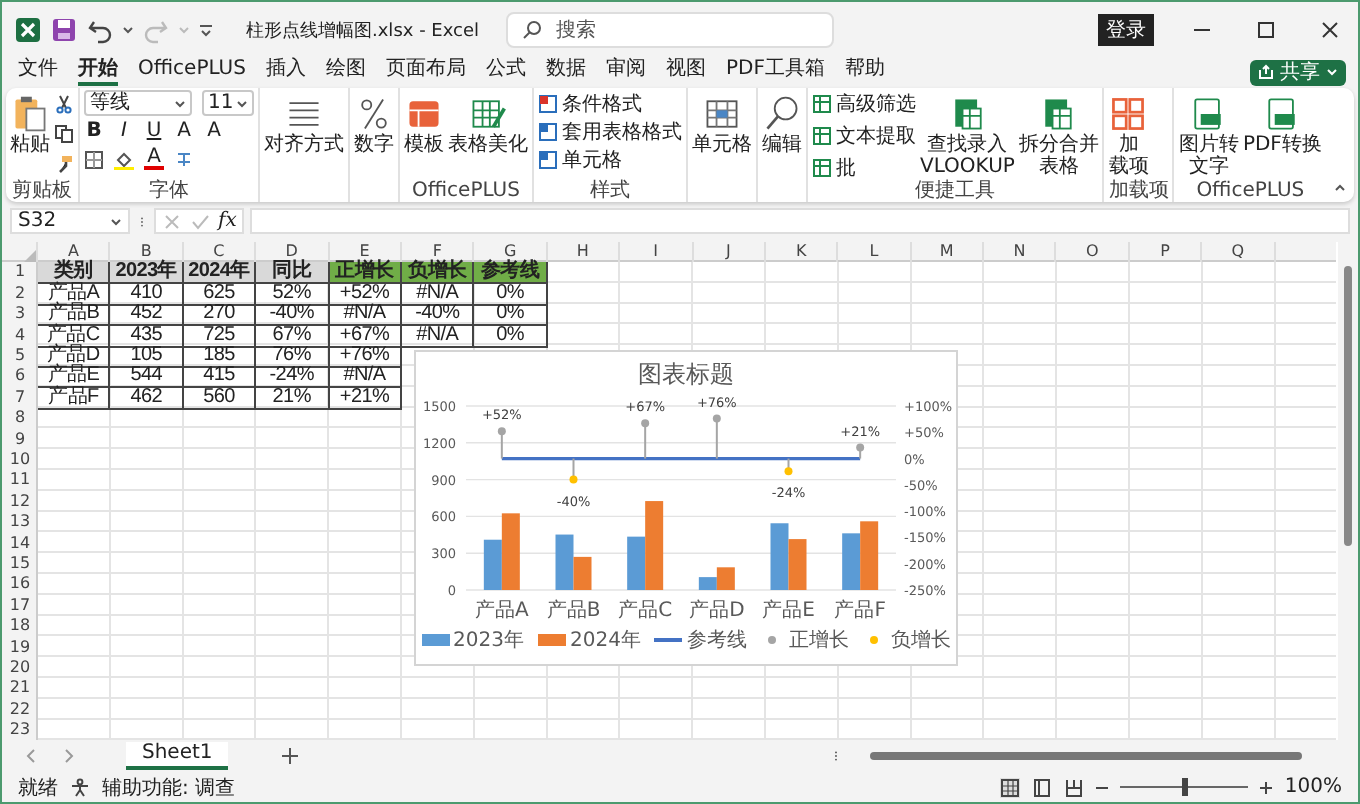 The width and height of the screenshot is (1360, 804). I want to click on column-header: I, so click(657, 252).